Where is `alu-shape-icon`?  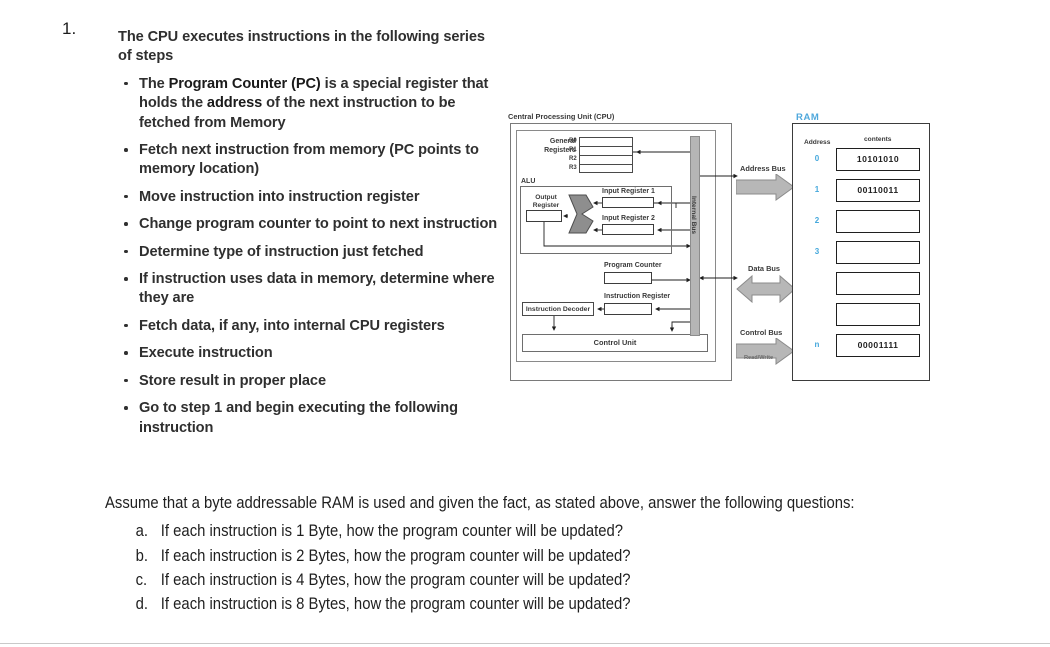
alu-shape-icon is located at coordinates (581, 214).